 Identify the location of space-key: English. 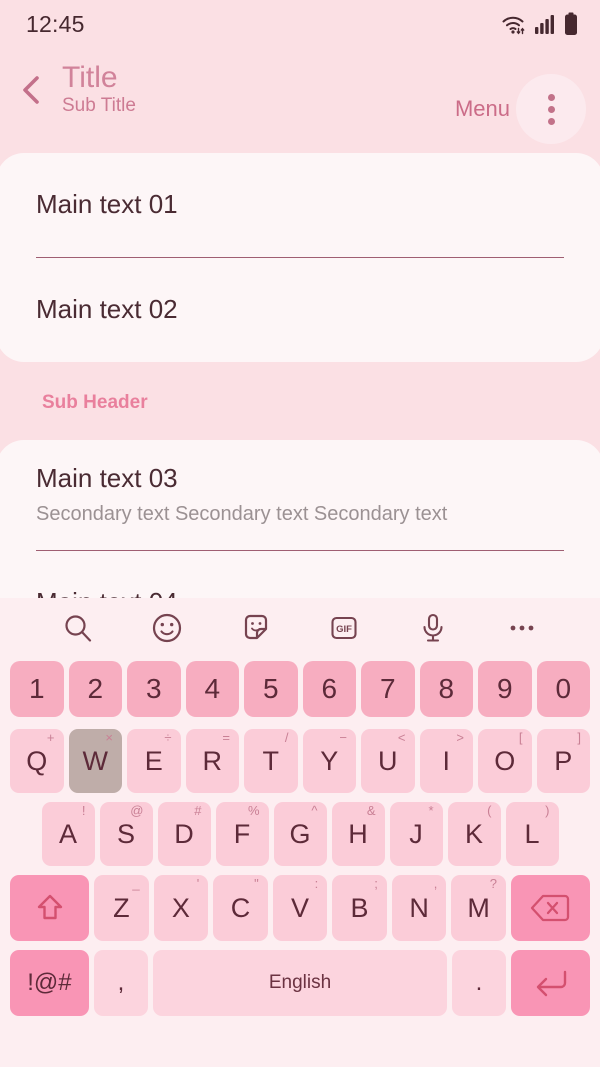
(300, 983).